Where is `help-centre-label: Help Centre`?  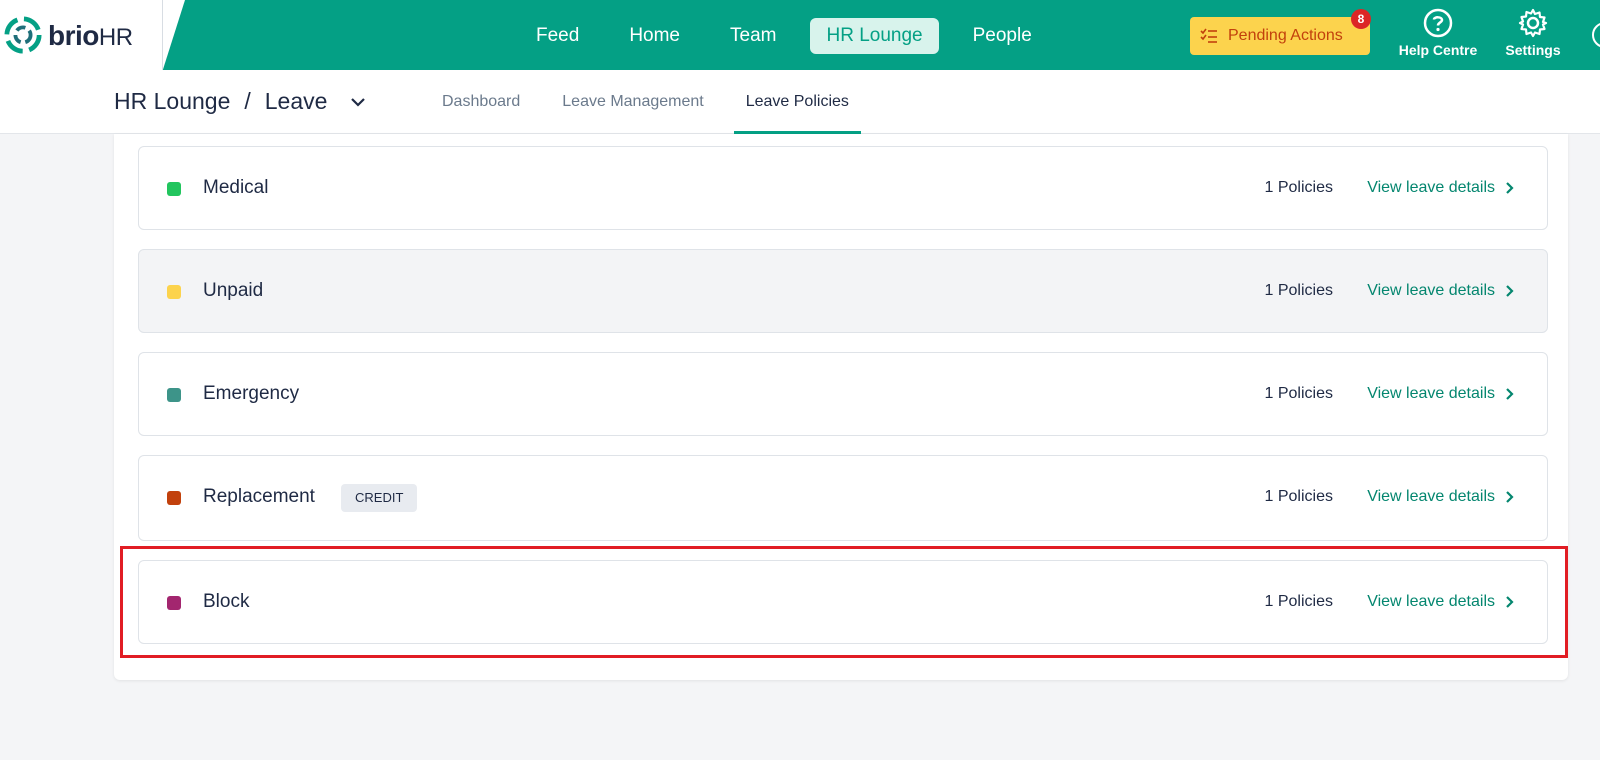
help-centre-label: Help Centre is located at coordinates (1438, 50).